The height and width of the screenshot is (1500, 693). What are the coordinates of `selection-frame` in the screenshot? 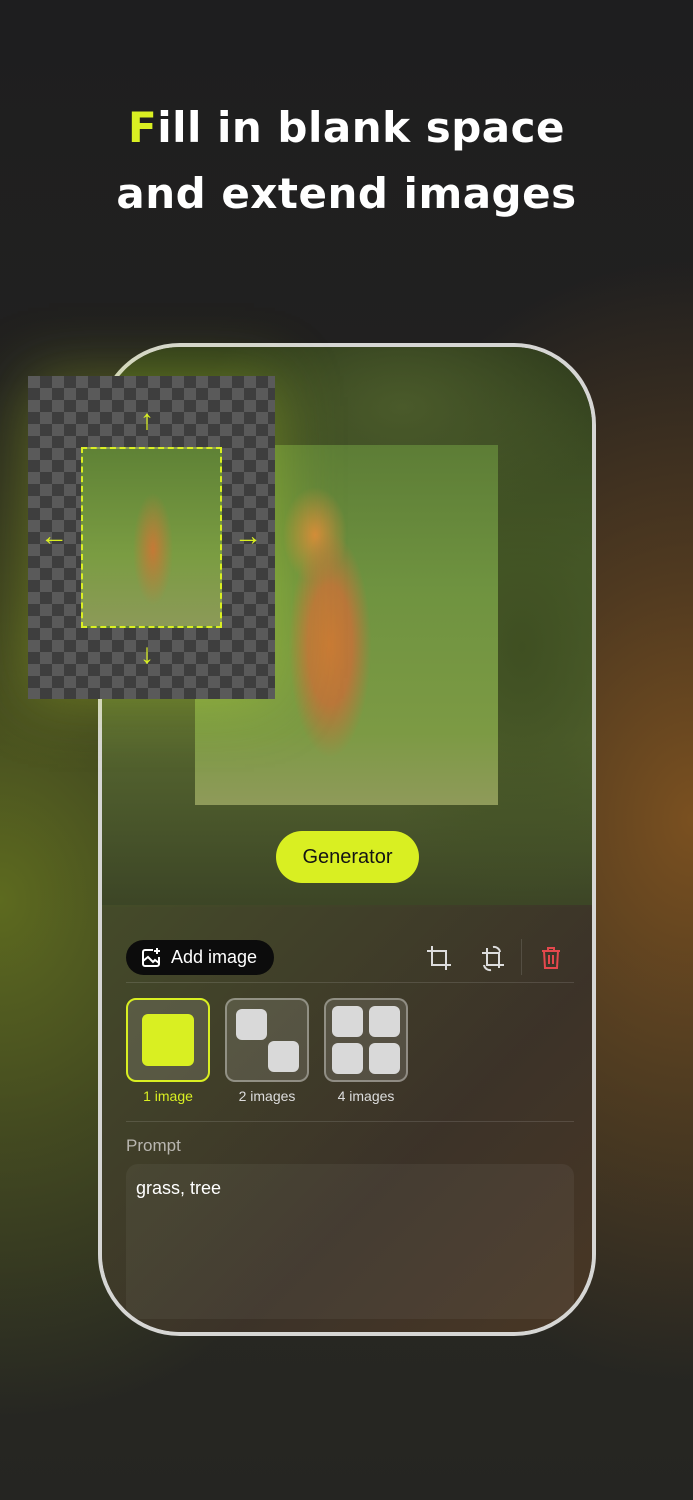 It's located at (151, 537).